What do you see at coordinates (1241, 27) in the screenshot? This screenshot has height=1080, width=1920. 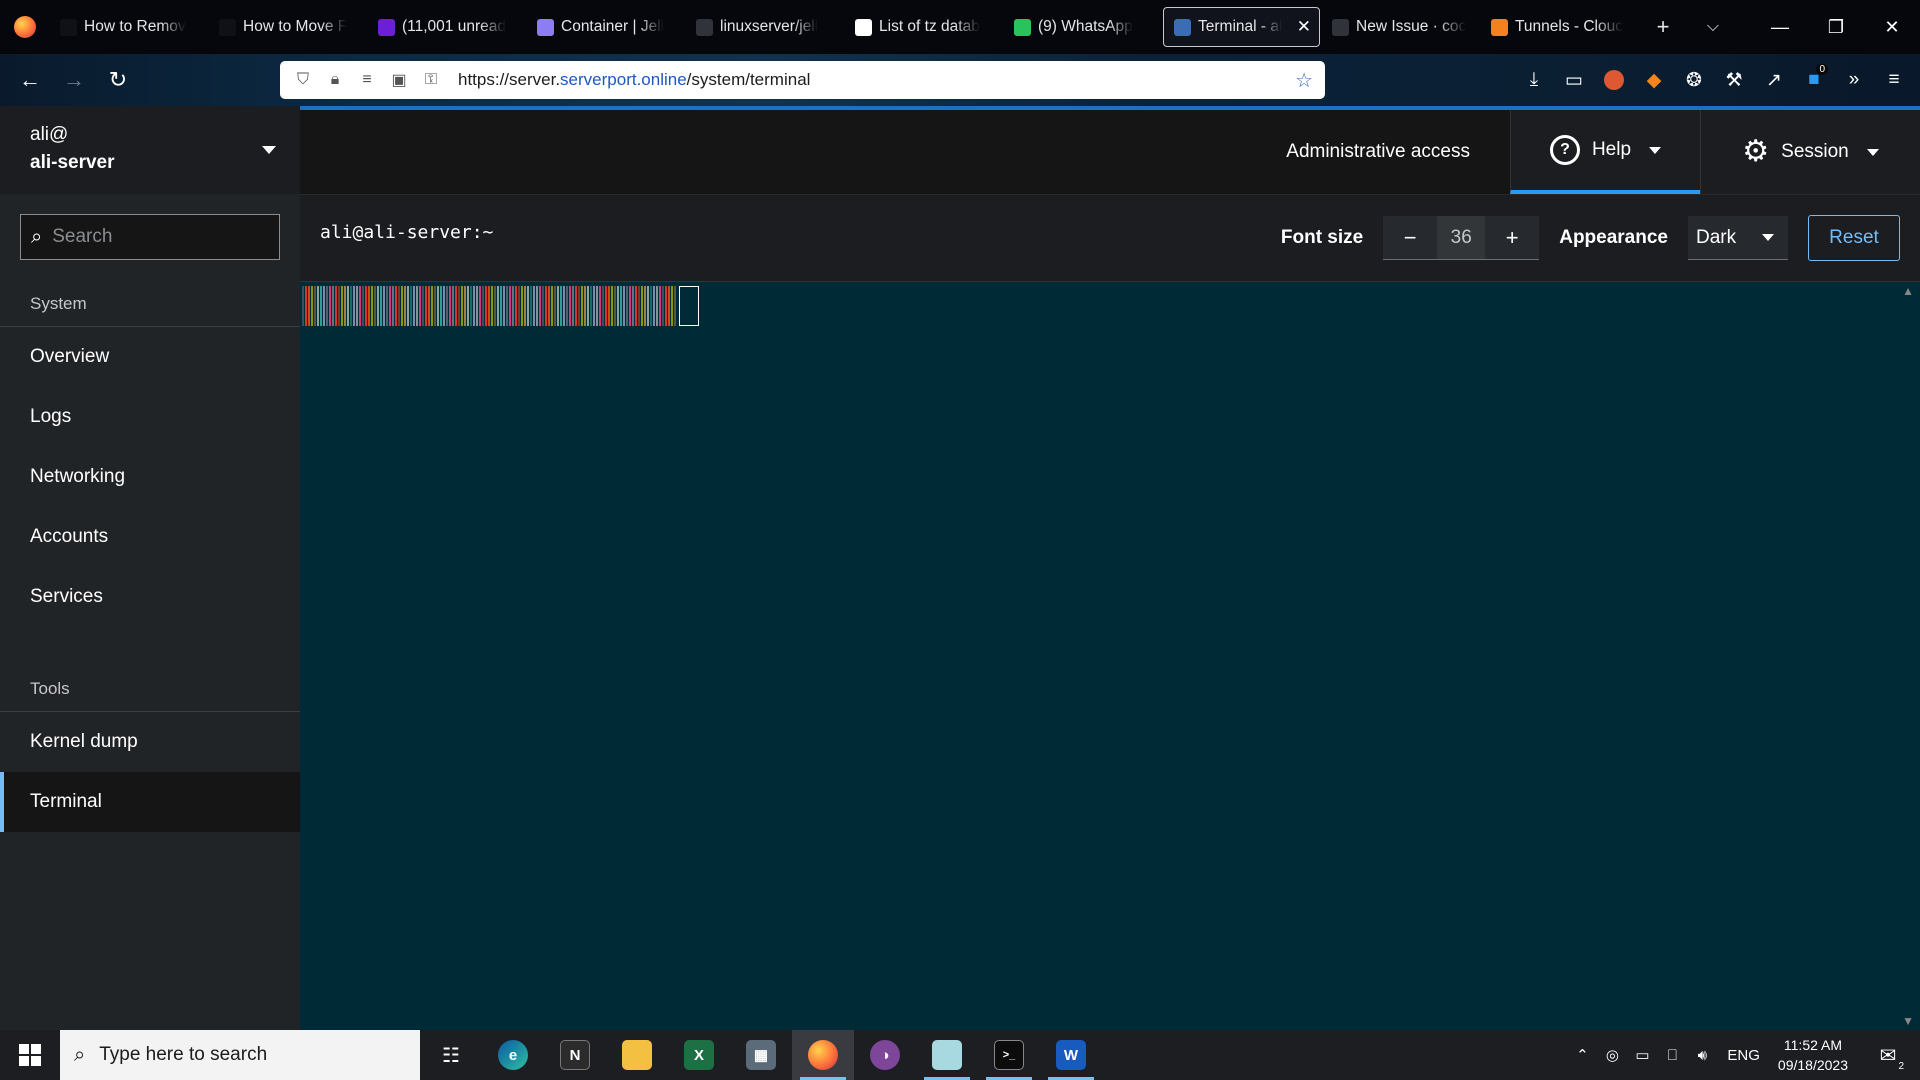 I see `browser-tab: Terminal - al ✕` at bounding box center [1241, 27].